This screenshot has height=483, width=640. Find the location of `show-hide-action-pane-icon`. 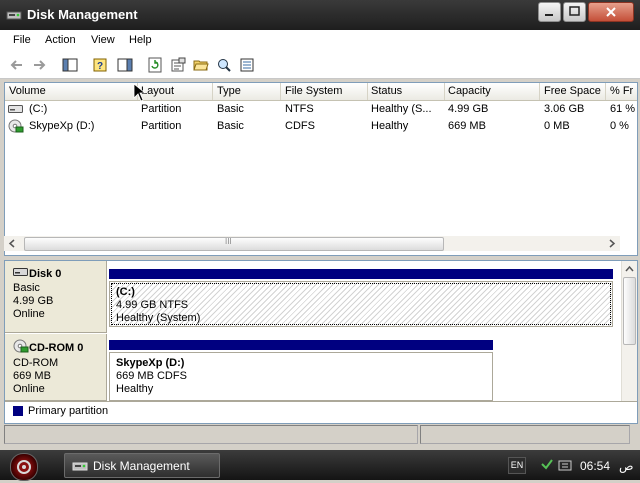

show-hide-action-pane-icon is located at coordinates (125, 65).